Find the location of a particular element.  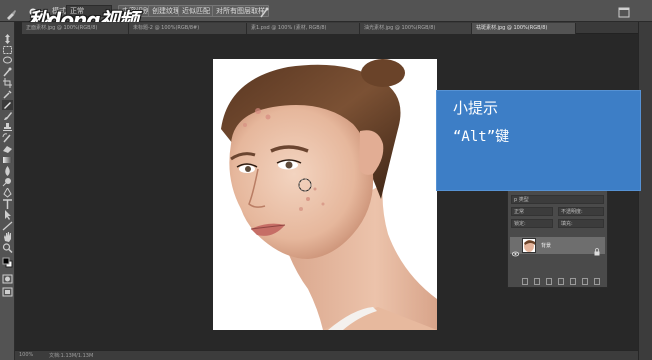

layers-panel: 图层 通道 路径 p 类型 正常 不透明度: 锁定: 填充: 背景 is located at coordinates (557, 234).